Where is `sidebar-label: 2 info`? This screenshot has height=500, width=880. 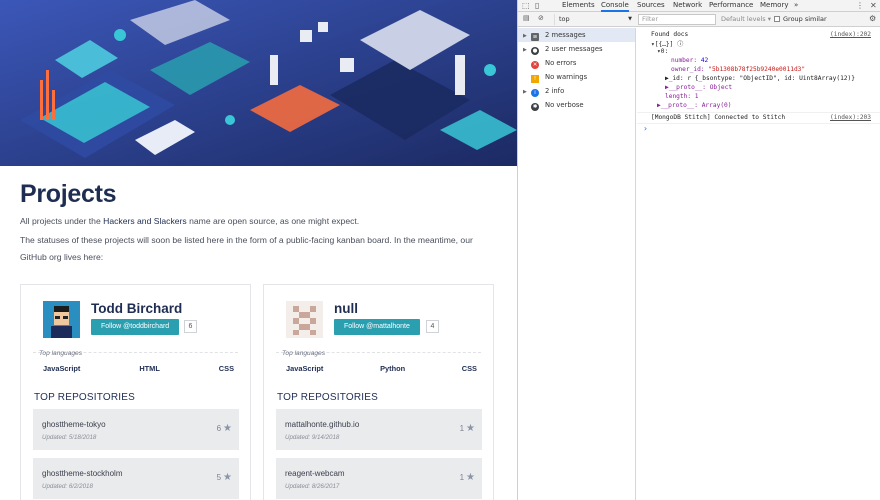
sidebar-label: 2 info is located at coordinates (555, 91).